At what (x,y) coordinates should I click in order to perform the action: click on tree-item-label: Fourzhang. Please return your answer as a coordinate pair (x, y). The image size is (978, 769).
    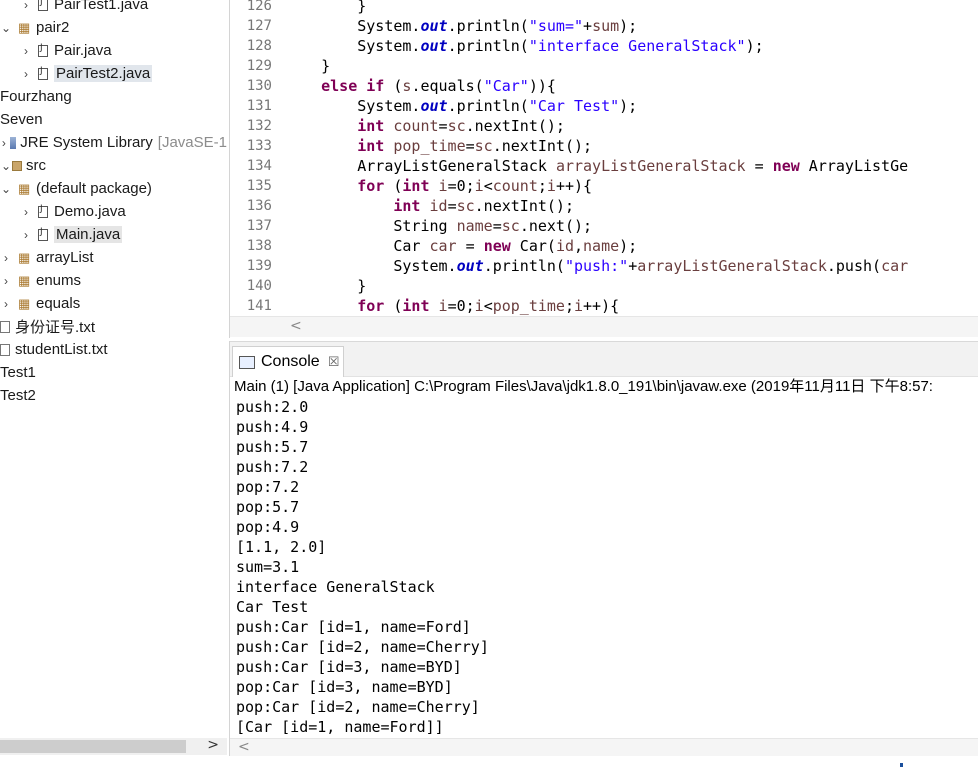
    Looking at the image, I should click on (36, 96).